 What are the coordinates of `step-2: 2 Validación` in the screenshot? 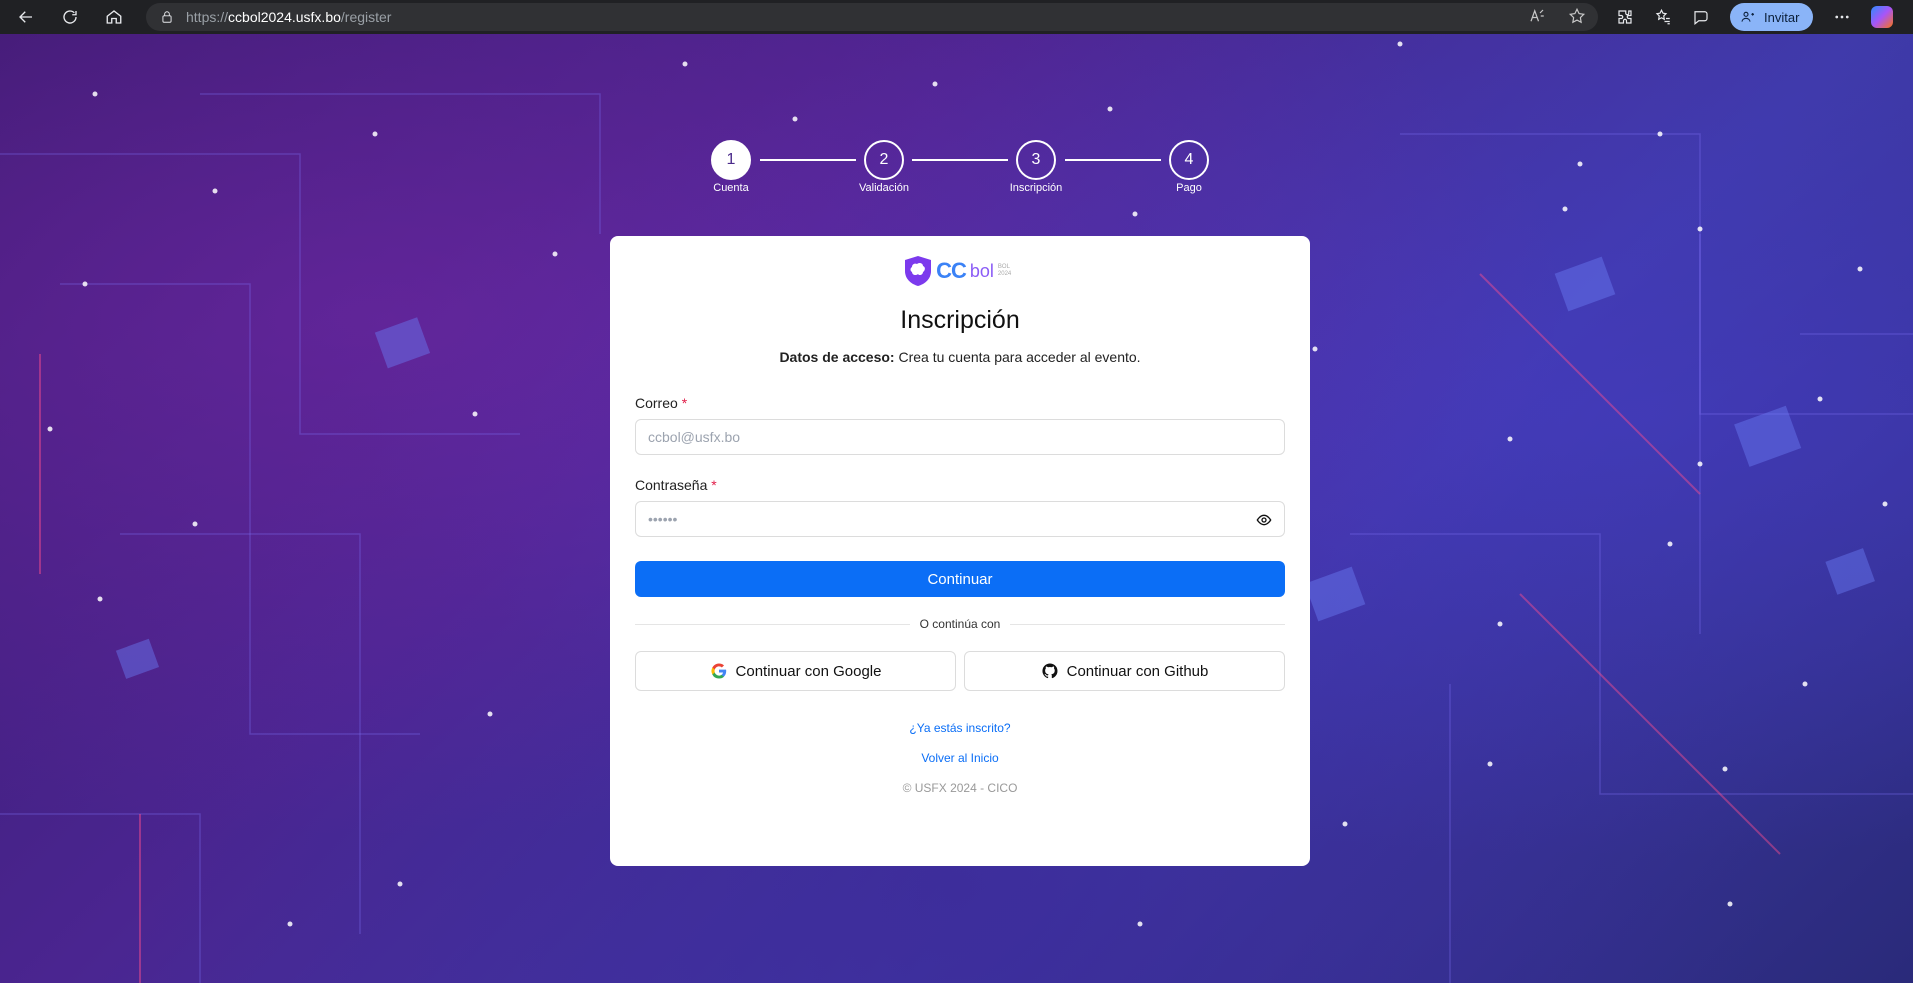 It's located at (884, 167).